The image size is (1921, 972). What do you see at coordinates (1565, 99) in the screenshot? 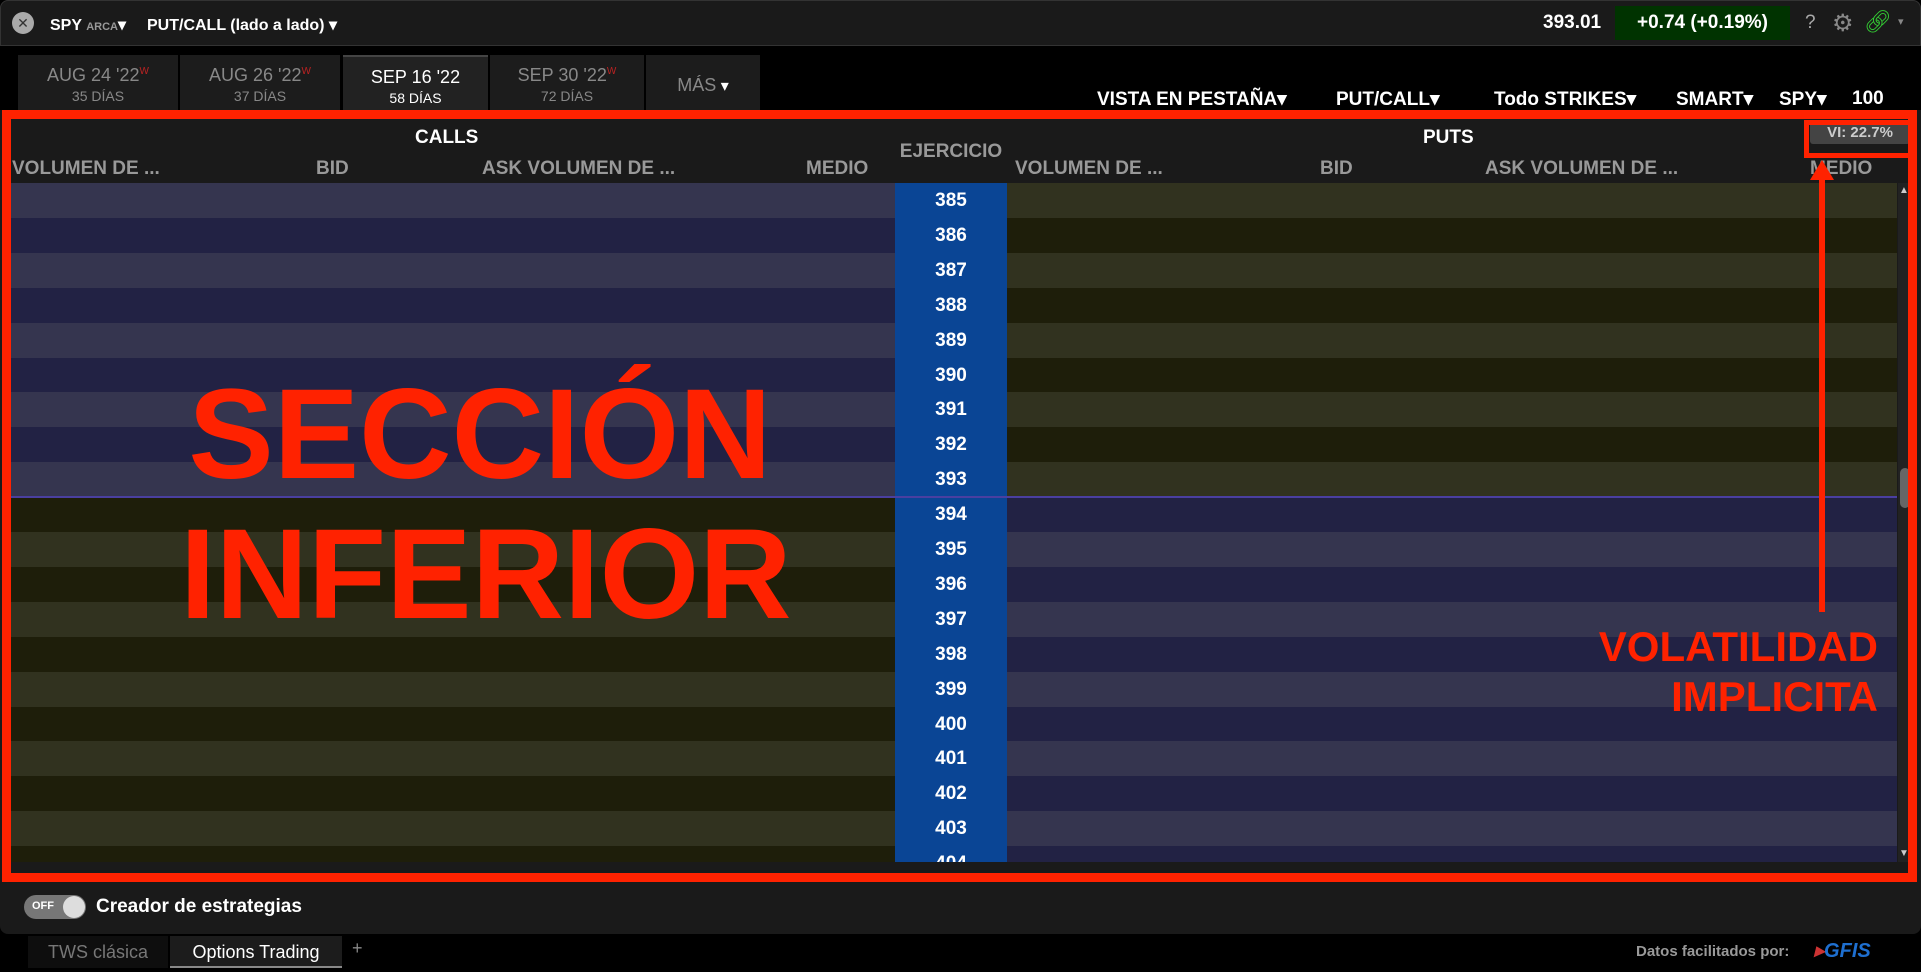
I see `strikes-dropdown: Todo STRIKES▾` at bounding box center [1565, 99].